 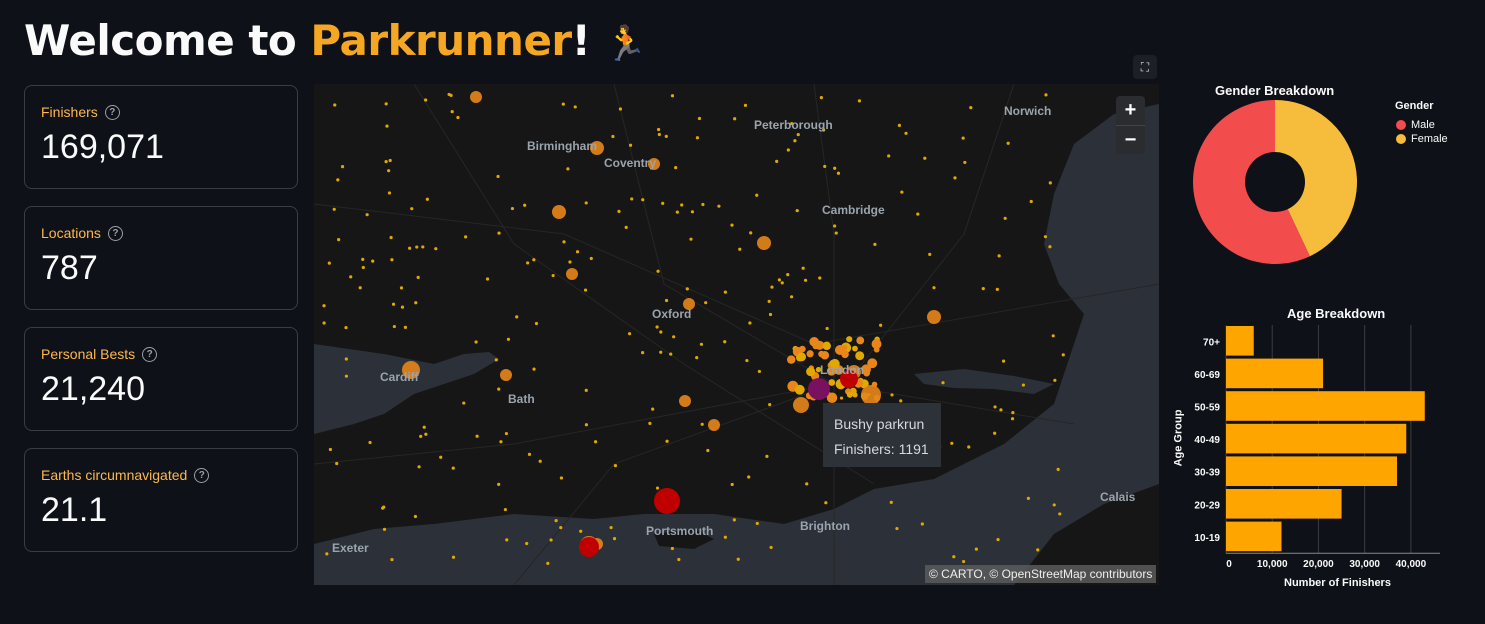 What do you see at coordinates (881, 449) in the screenshot?
I see `tooltip-finishers: Finishers: 1191` at bounding box center [881, 449].